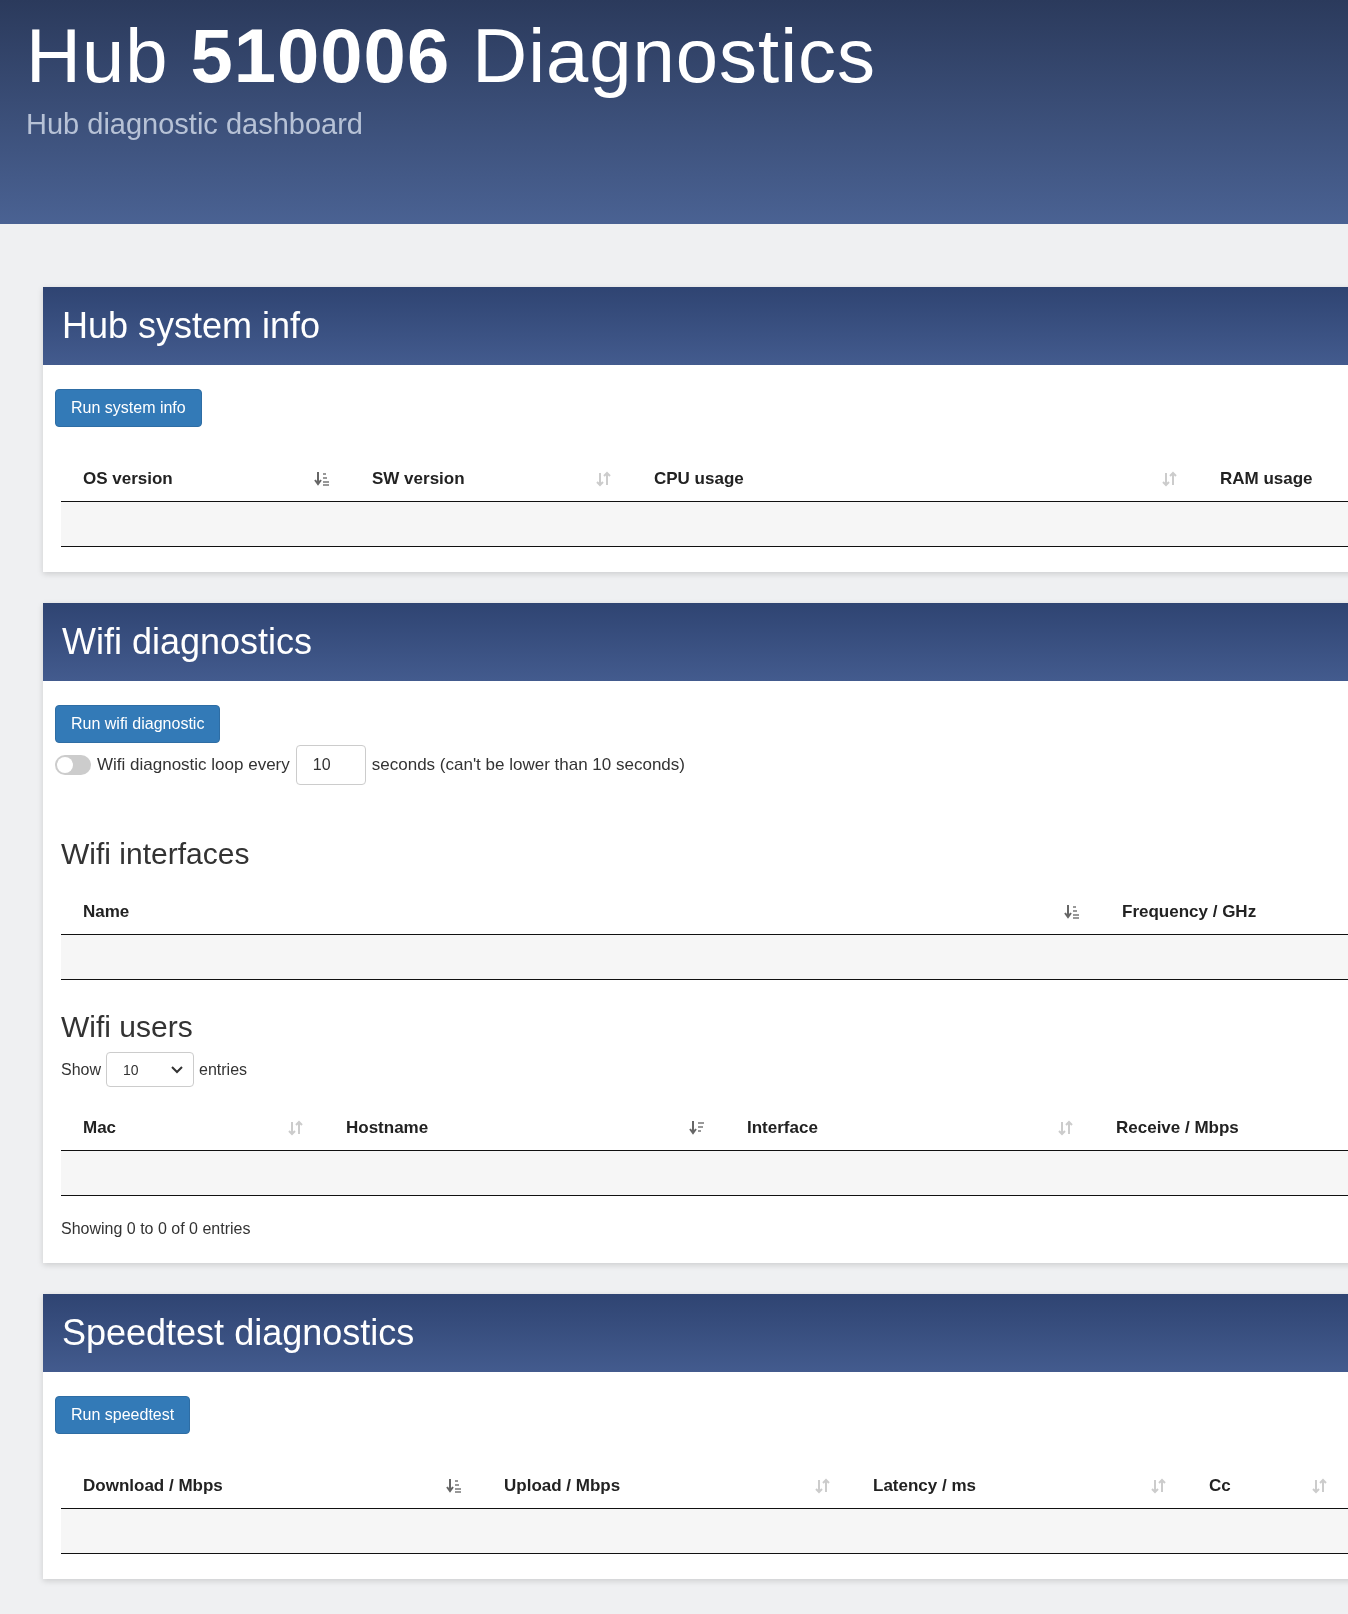 The image size is (1348, 1614). I want to click on column-header: Interface, so click(909, 1127).